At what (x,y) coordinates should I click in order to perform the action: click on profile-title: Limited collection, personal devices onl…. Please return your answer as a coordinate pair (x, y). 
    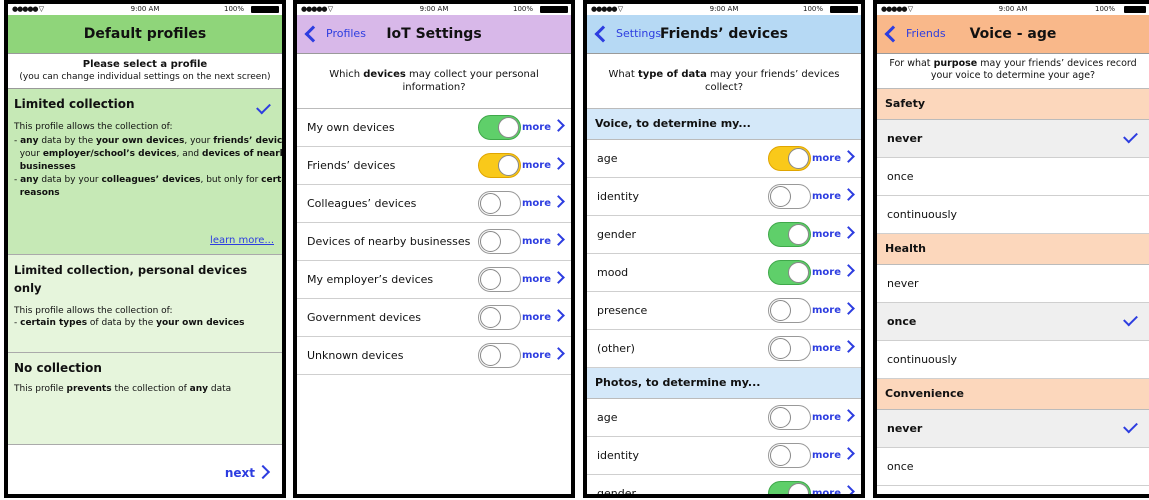
    Looking at the image, I should click on (131, 279).